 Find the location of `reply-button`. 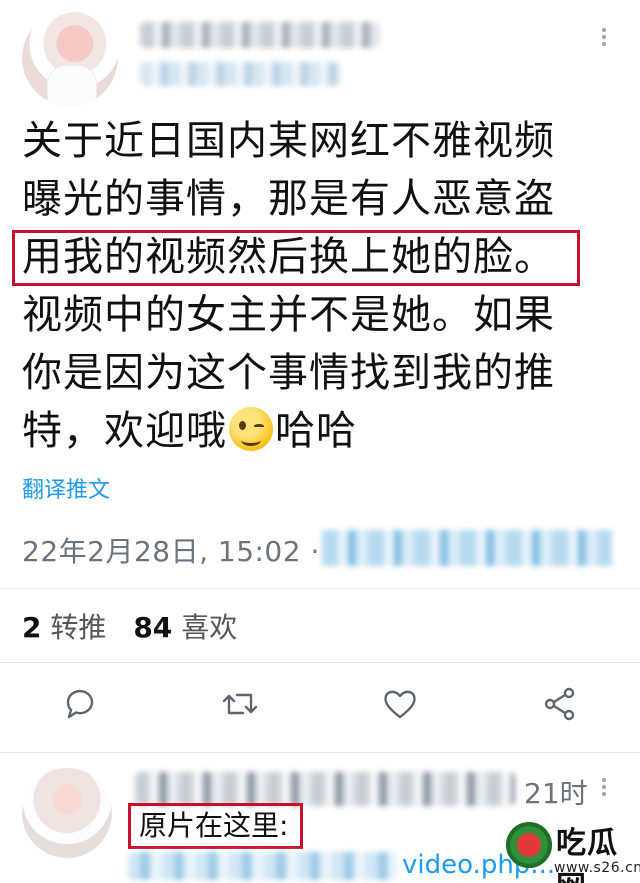

reply-button is located at coordinates (80, 704).